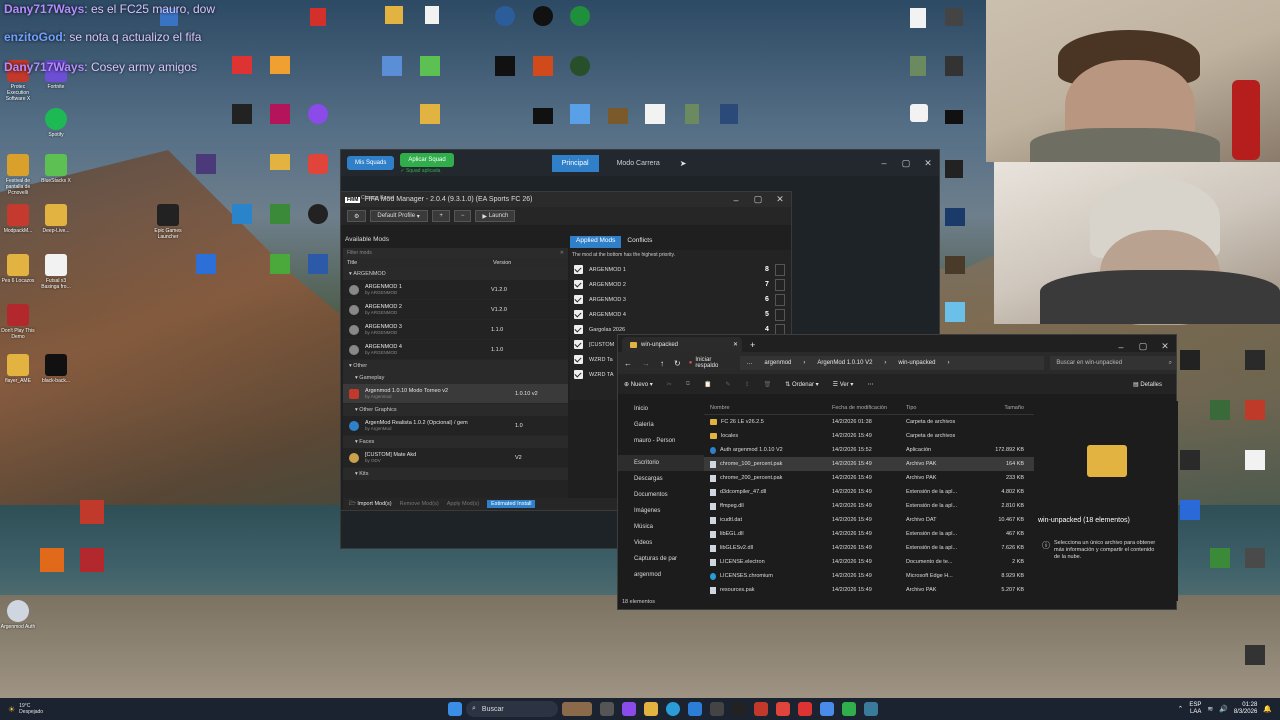  I want to click on mod-row: ARGENMOD 1 by ARGENMOD V1.2.0, so click(455, 290).